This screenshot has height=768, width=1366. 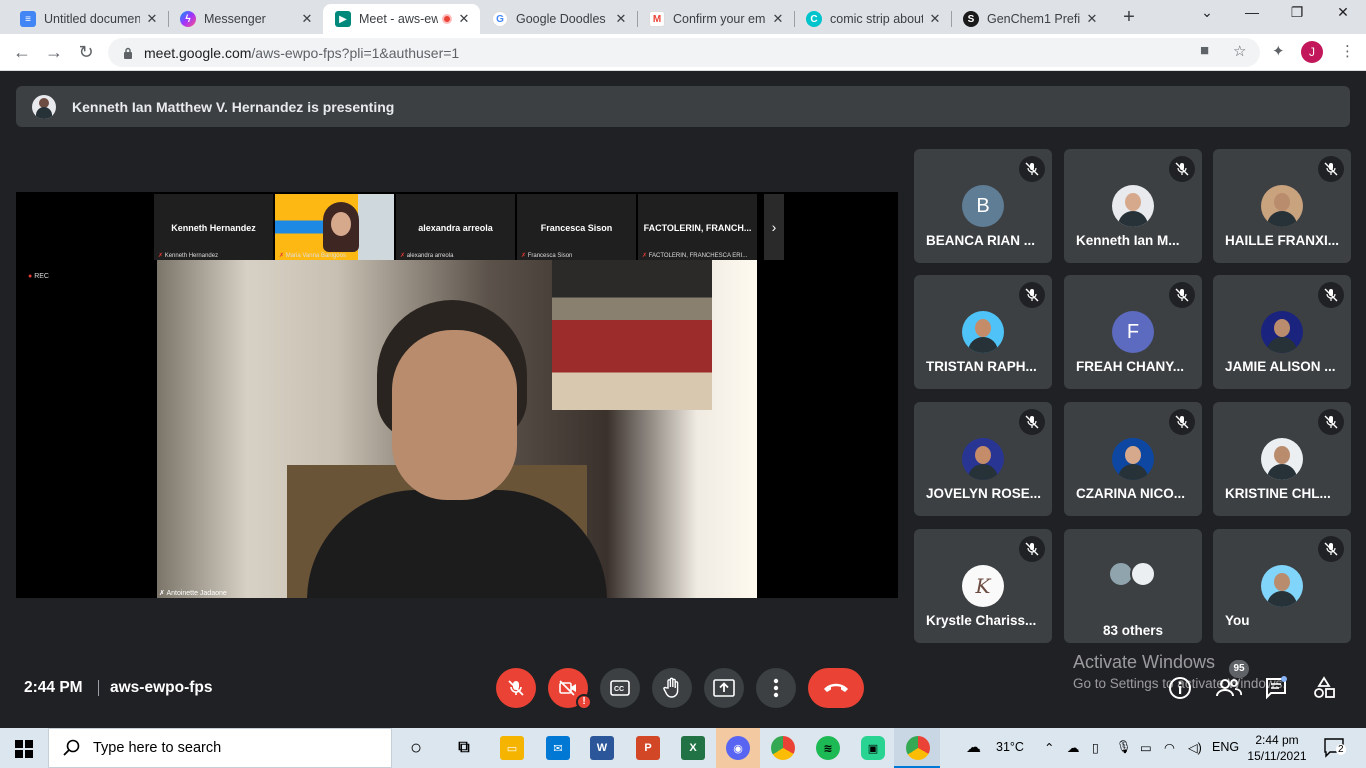 I want to click on device-icon: ▯, so click(x=1095, y=747).